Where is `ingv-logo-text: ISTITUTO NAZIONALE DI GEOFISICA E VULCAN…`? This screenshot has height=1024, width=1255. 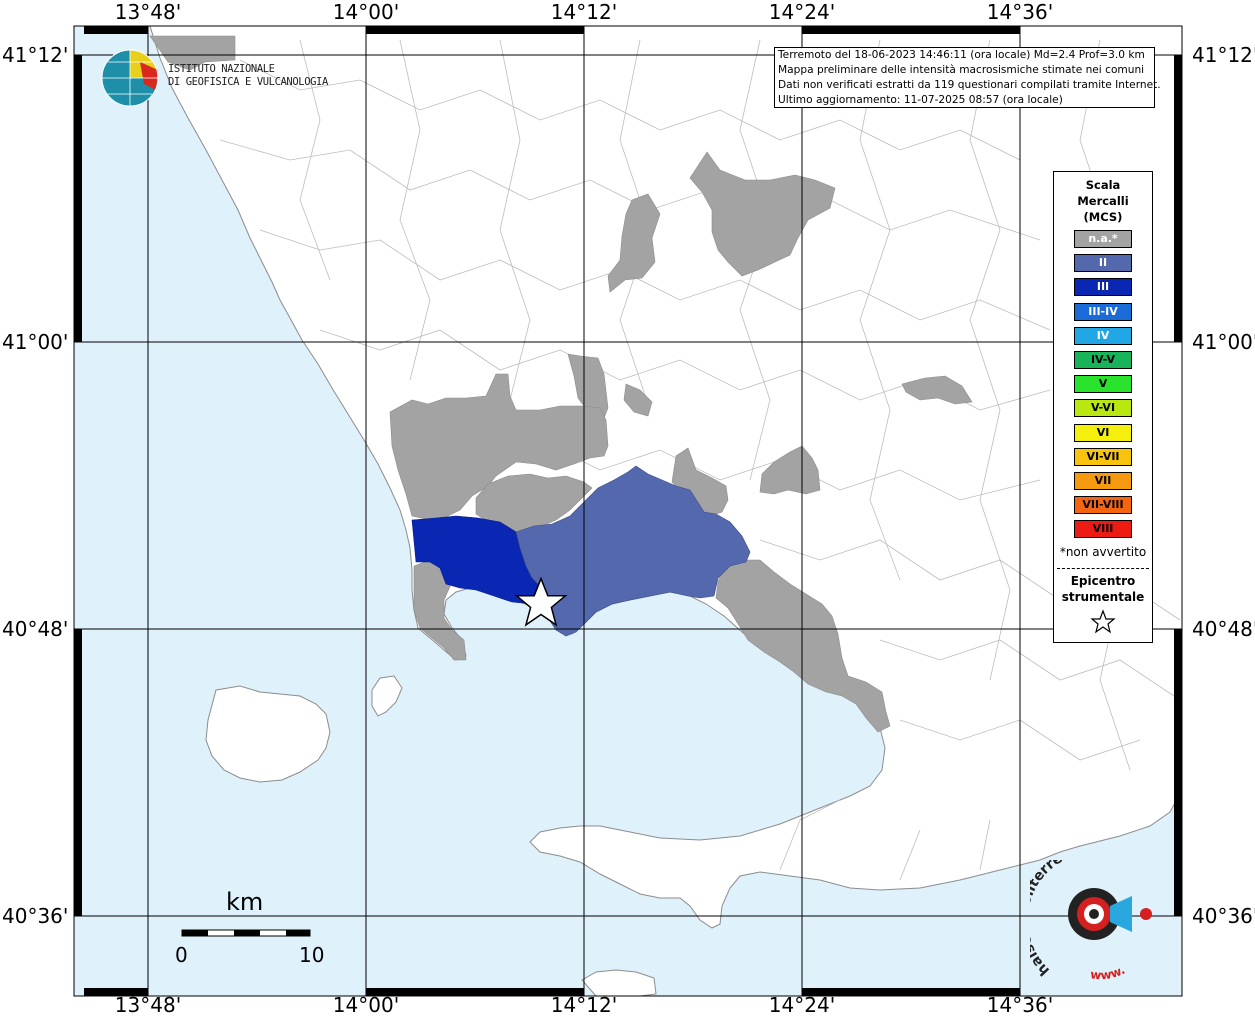 ingv-logo-text: ISTITUTO NAZIONALE DI GEOFISICA E VULCAN… is located at coordinates (248, 76).